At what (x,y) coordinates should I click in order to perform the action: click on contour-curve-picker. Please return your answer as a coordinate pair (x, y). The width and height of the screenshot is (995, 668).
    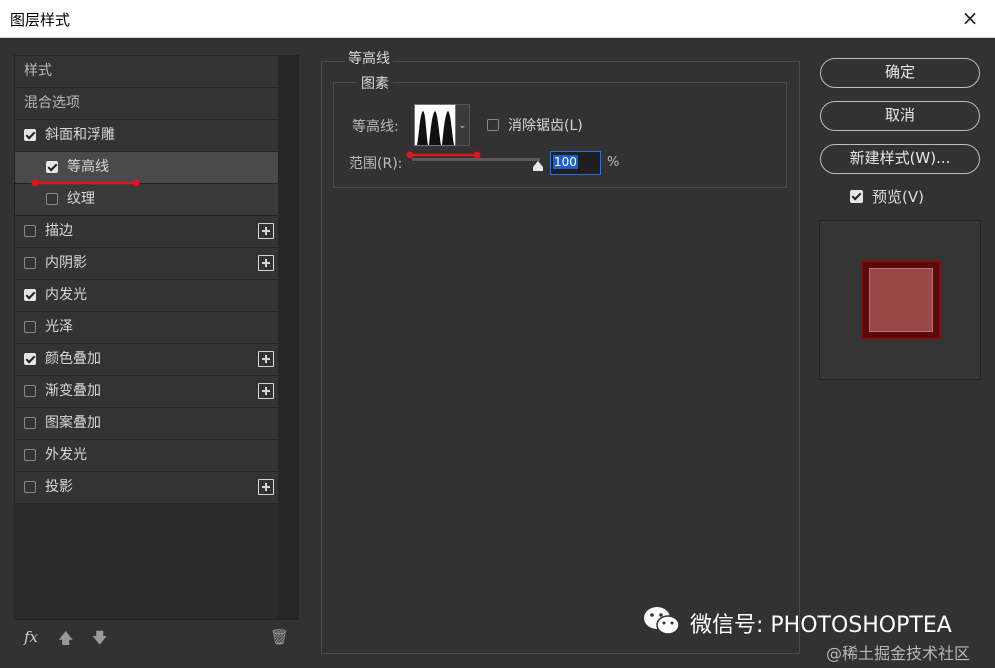
    Looking at the image, I should click on (435, 125).